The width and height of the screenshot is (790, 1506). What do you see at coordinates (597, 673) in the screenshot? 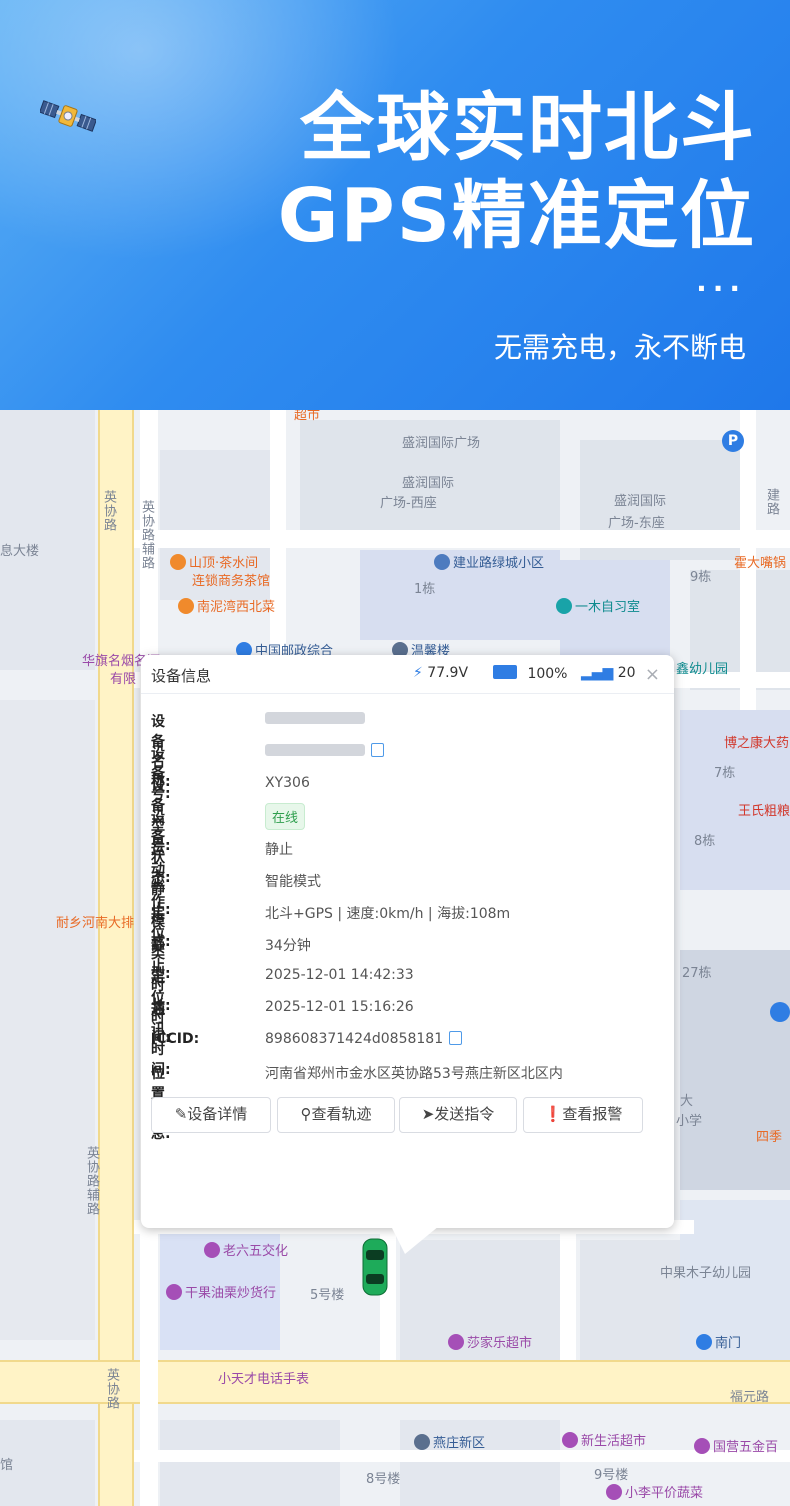
I see `signal-bars-icon: ▂▄▆` at bounding box center [597, 673].